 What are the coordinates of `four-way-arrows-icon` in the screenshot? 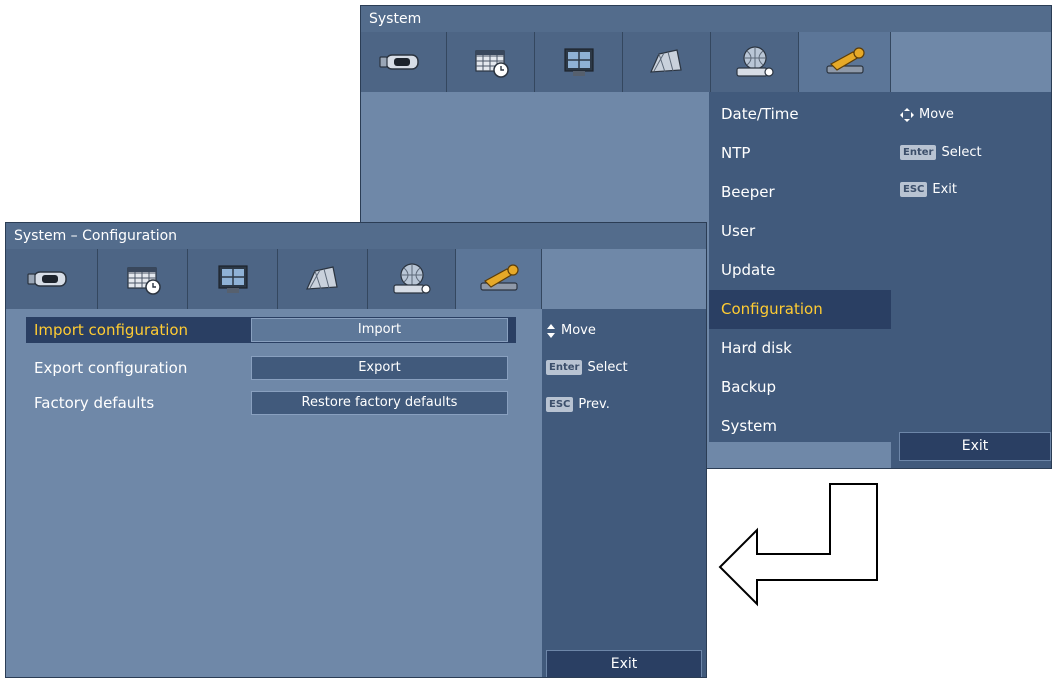 It's located at (907, 114).